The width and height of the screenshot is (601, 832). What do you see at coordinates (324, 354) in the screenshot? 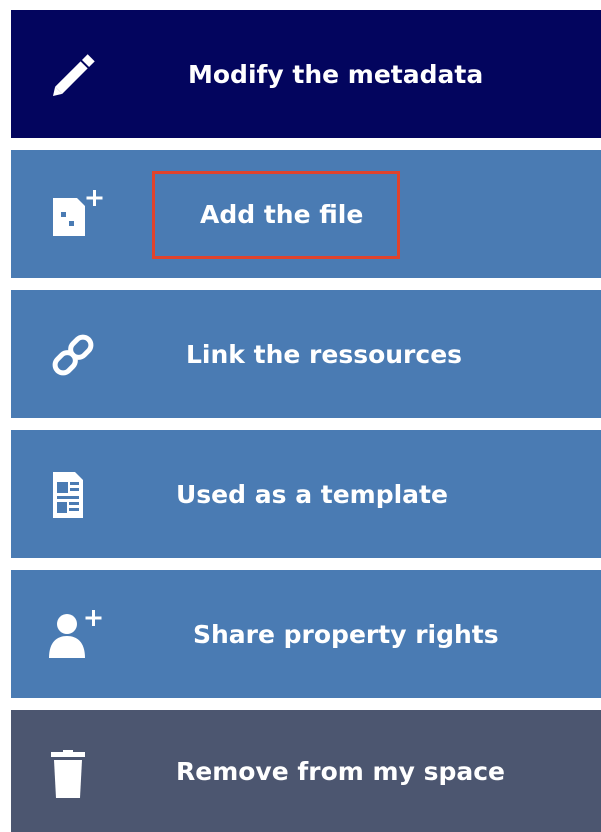
I see `link-resources-label: Link the ressources` at bounding box center [324, 354].